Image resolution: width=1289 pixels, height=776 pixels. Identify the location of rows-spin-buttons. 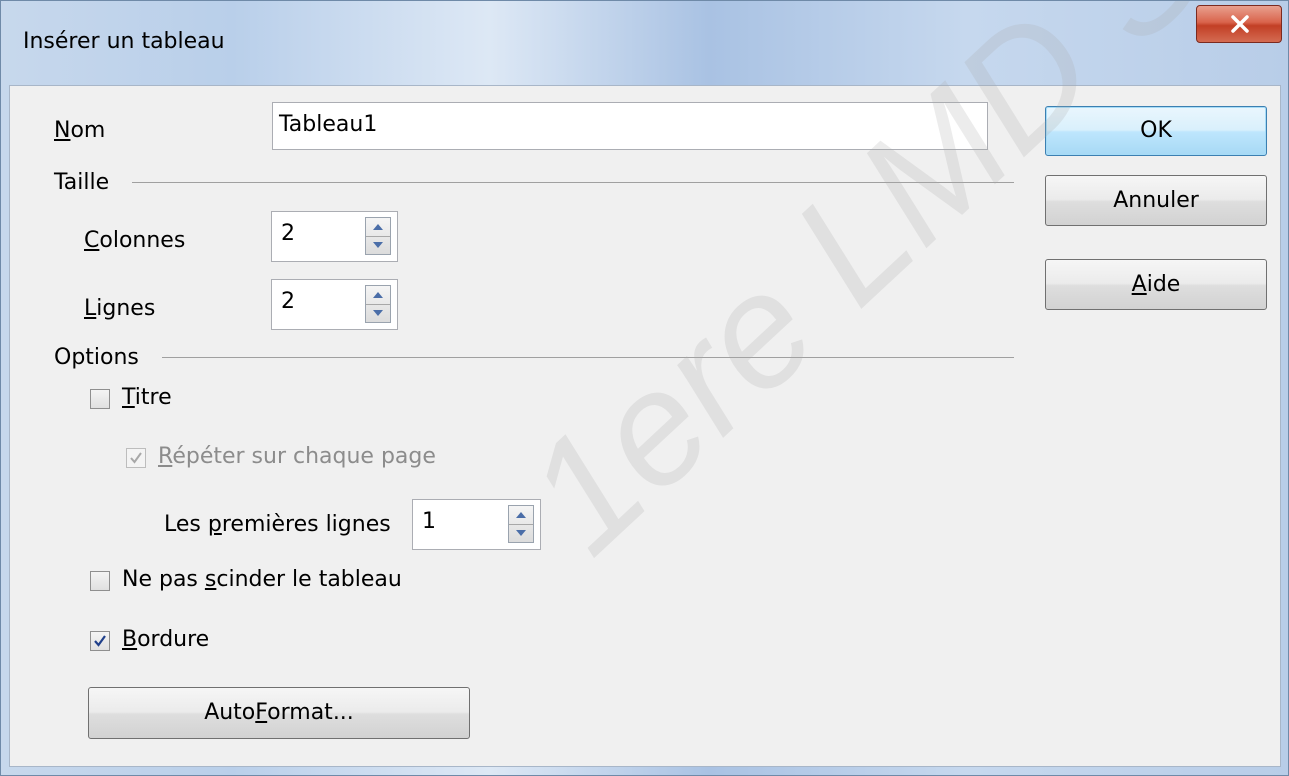
(378, 304).